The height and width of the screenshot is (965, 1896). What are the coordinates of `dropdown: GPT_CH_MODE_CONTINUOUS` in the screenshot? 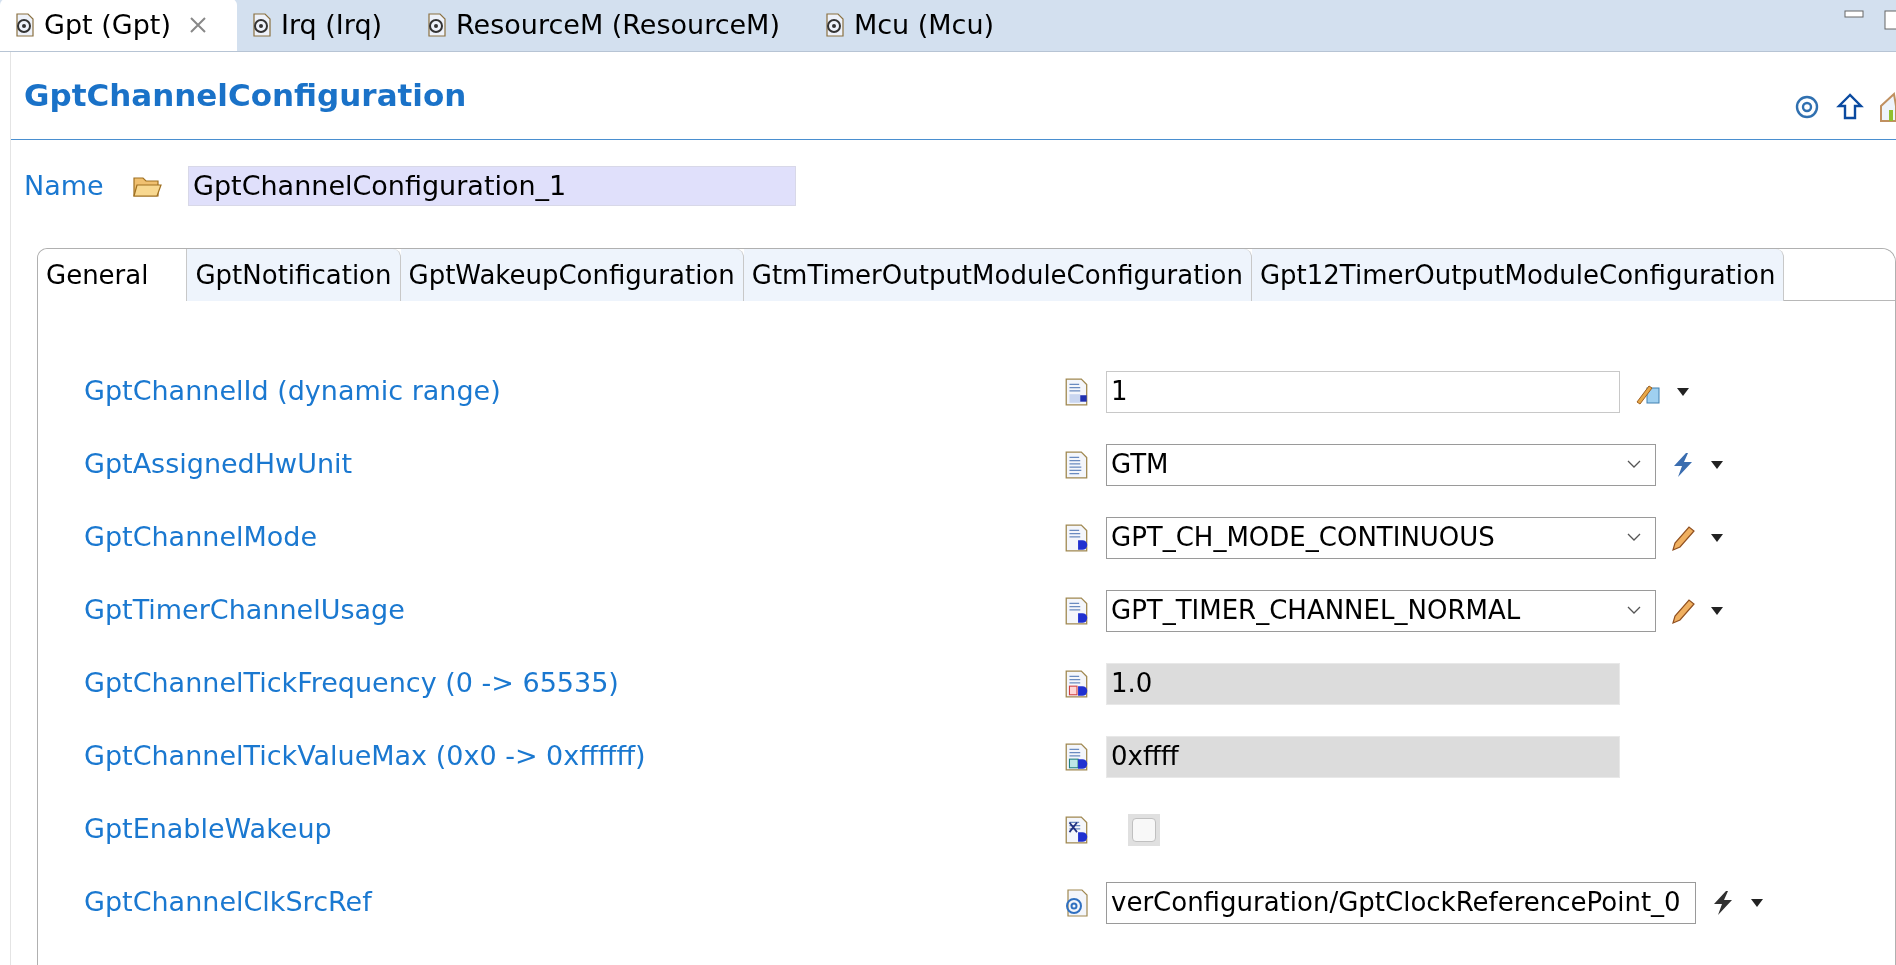 It's located at (1381, 537).